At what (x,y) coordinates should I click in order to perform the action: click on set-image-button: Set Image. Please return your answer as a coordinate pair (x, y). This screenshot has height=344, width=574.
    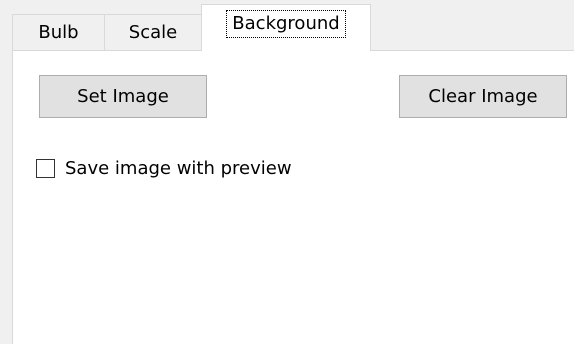
    Looking at the image, I should click on (123, 96).